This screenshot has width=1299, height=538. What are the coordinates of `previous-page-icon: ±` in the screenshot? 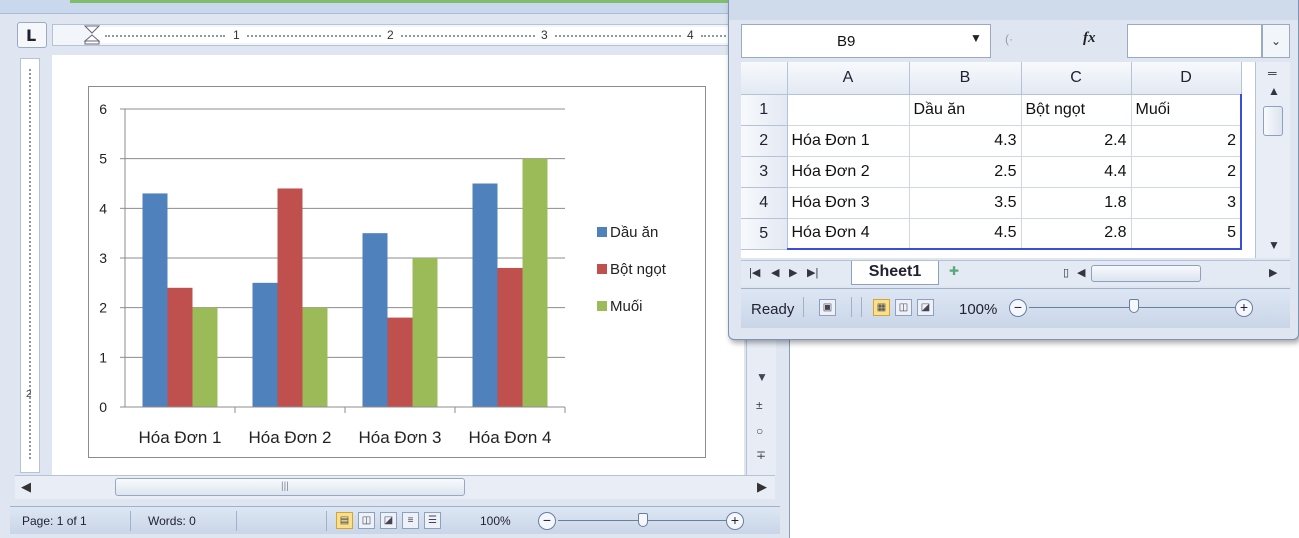 It's located at (759, 405).